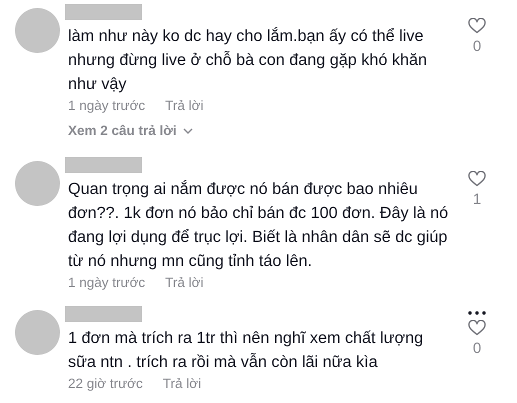  I want to click on view-replies-button: Xem 2 câu trả lời, so click(130, 131).